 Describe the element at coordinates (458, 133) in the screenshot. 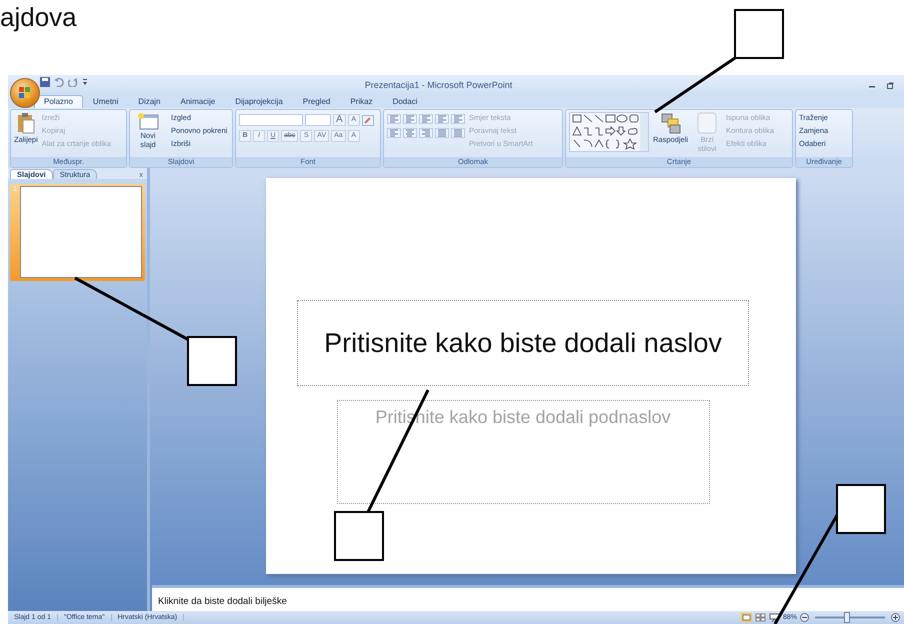

I see `columns-icon` at that location.